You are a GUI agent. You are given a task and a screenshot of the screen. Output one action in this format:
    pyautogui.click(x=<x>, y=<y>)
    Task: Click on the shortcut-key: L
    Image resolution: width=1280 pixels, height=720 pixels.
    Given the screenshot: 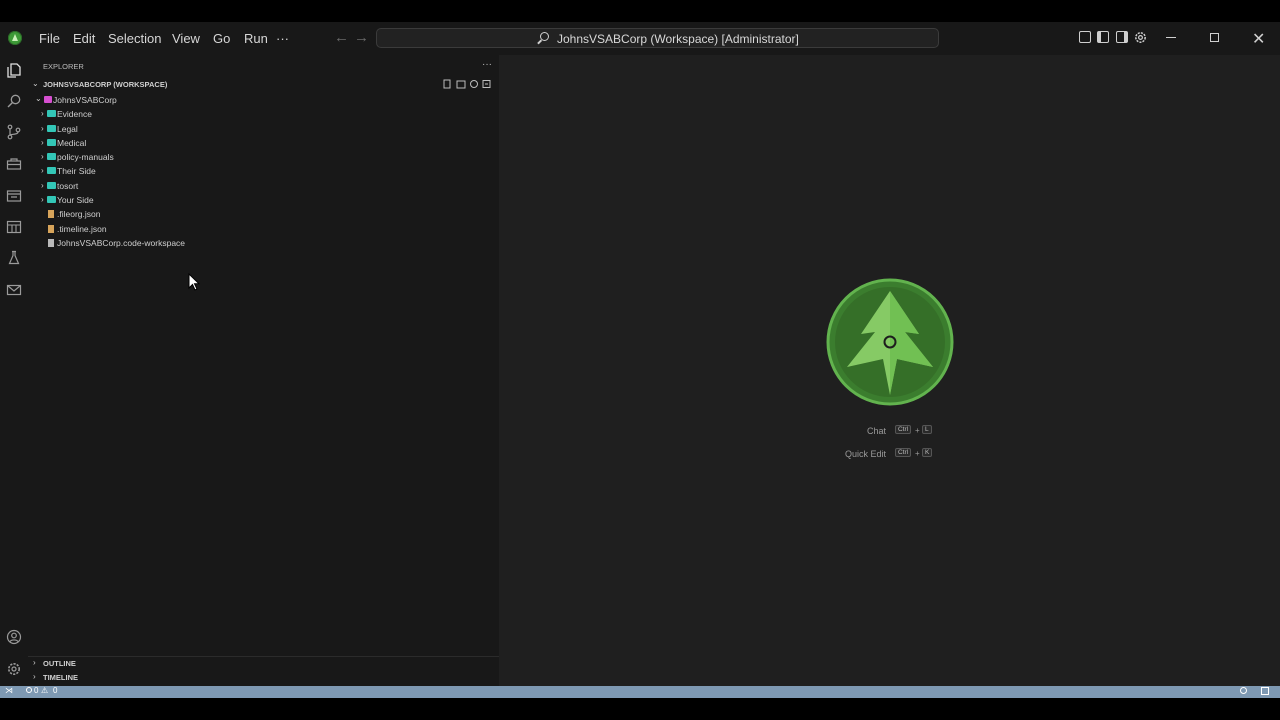 What is the action you would take?
    pyautogui.click(x=927, y=429)
    